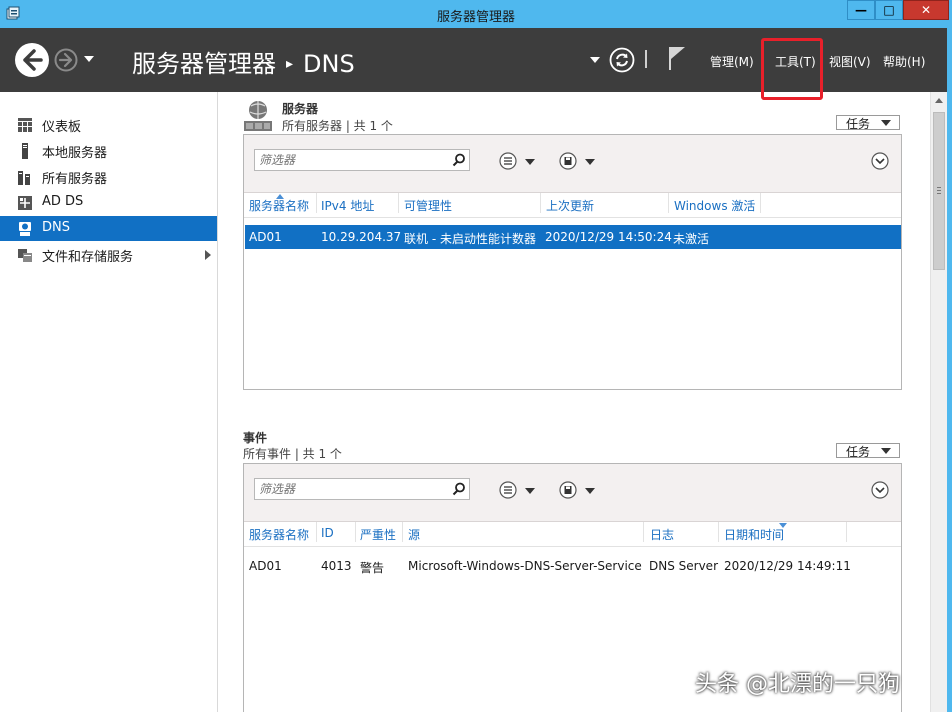 The width and height of the screenshot is (952, 712). I want to click on servers-toolbar, so click(572, 164).